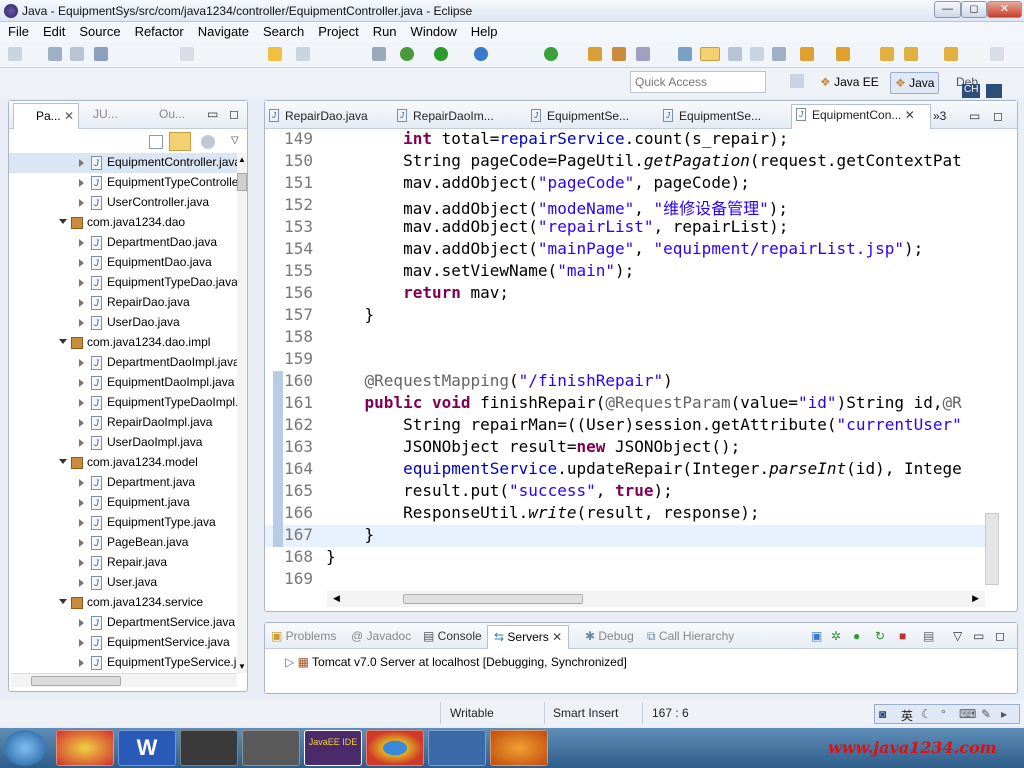  I want to click on minimize-view-icon: ▭, so click(212, 114).